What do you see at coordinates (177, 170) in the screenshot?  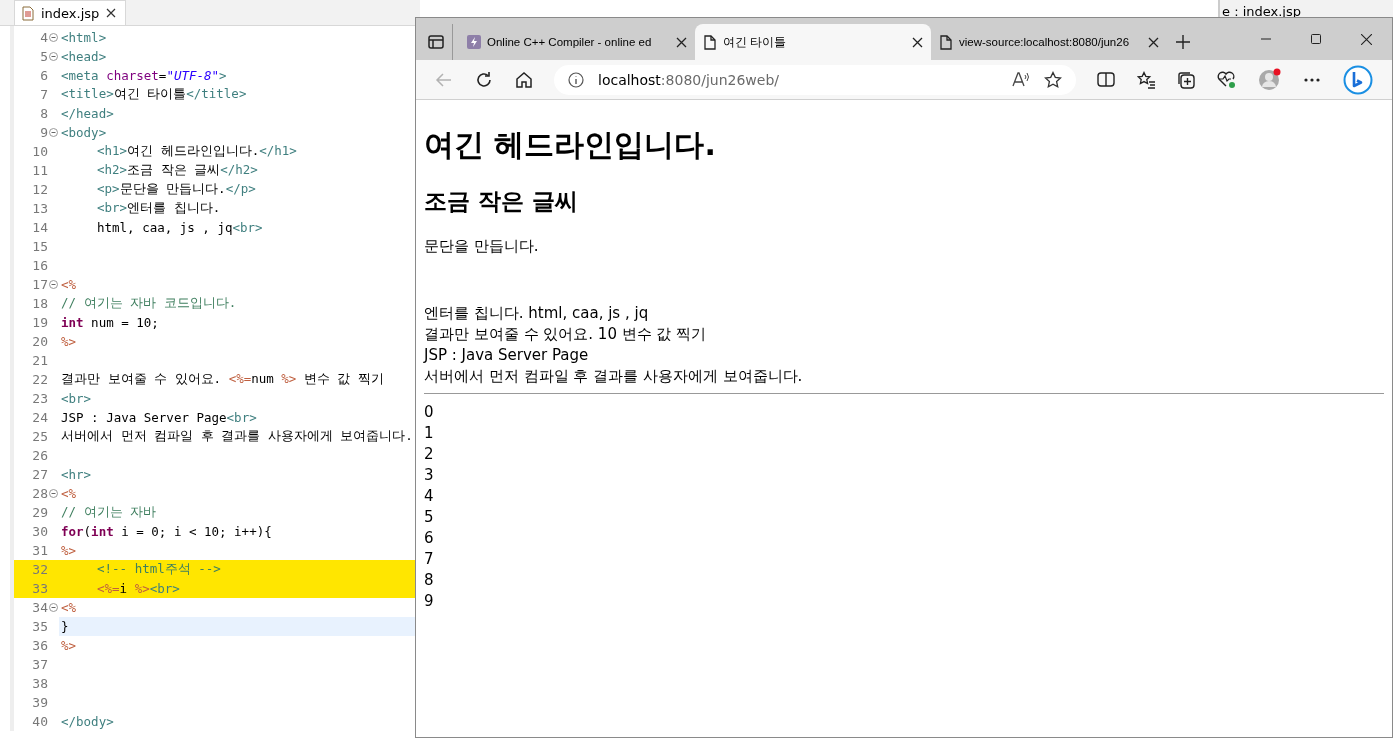 I see `code-line: <h2>조금 작은 글씨</h2>` at bounding box center [177, 170].